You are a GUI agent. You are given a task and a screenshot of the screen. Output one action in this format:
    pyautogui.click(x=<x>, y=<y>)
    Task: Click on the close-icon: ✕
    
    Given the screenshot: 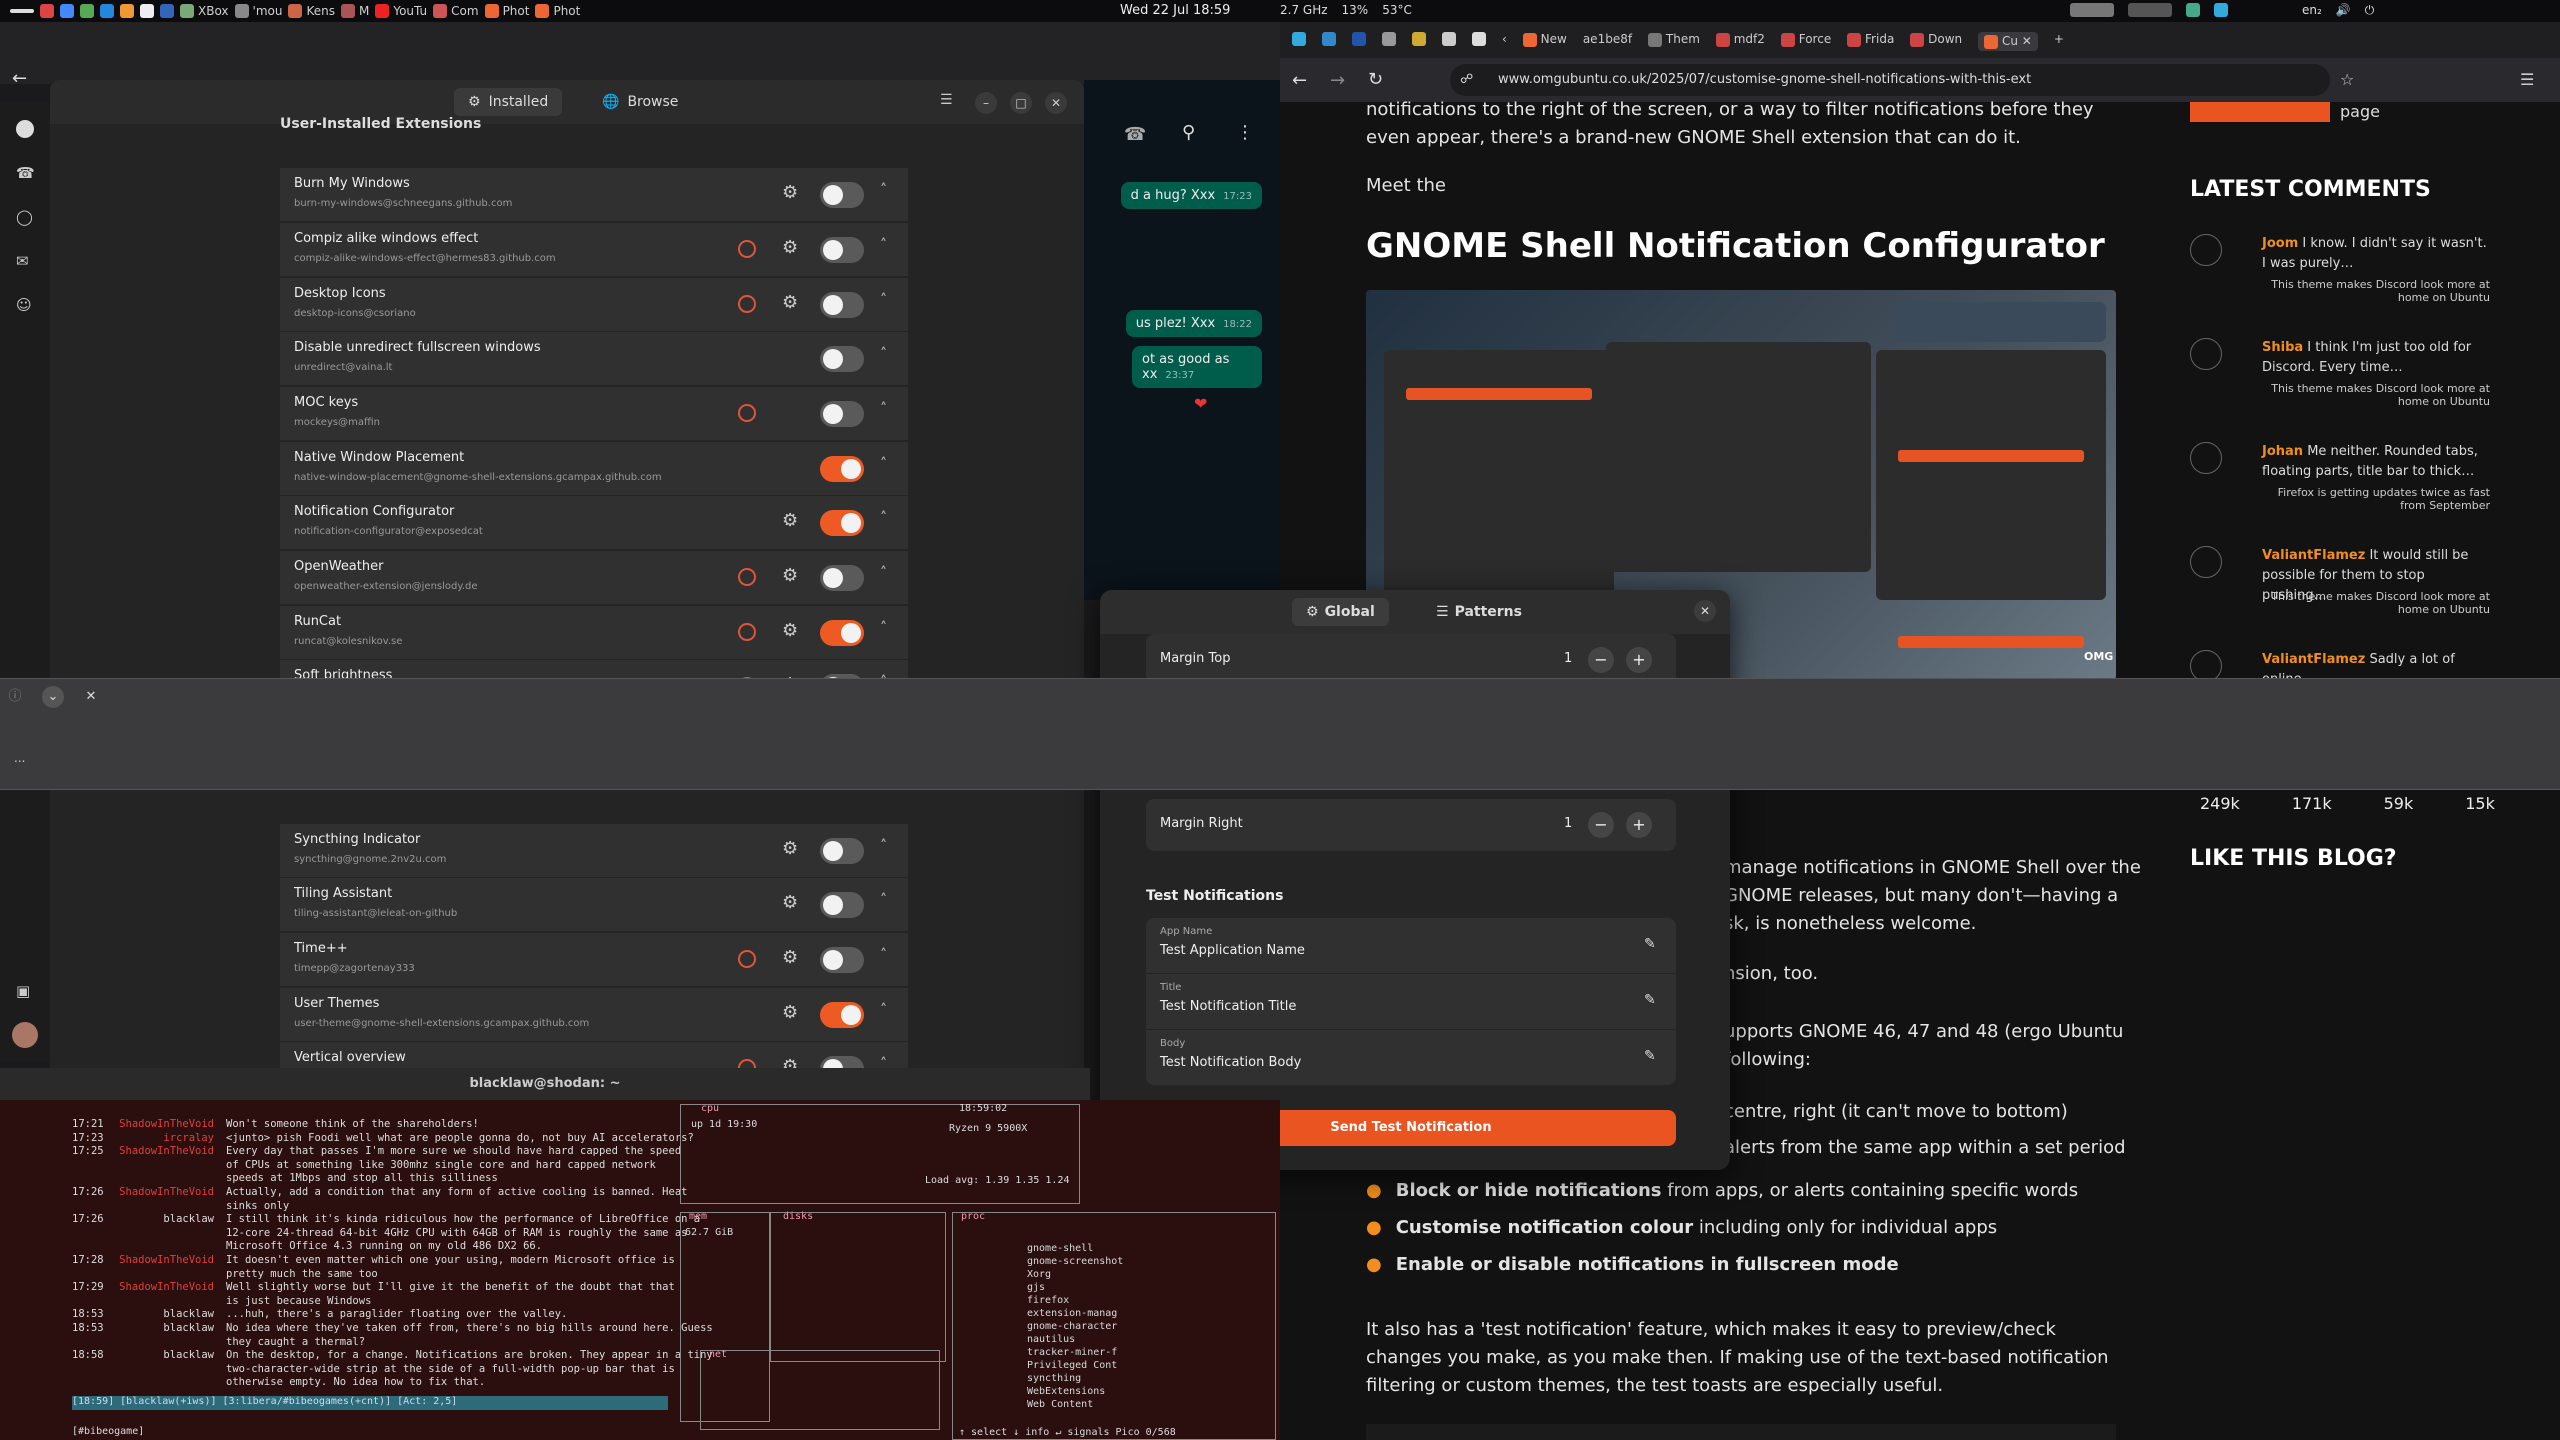 What is the action you would take?
    pyautogui.click(x=91, y=697)
    